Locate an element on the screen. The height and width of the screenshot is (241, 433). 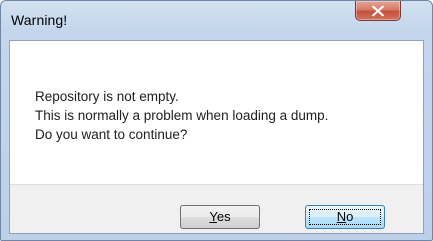
dialog-title: Warning! is located at coordinates (39, 20).